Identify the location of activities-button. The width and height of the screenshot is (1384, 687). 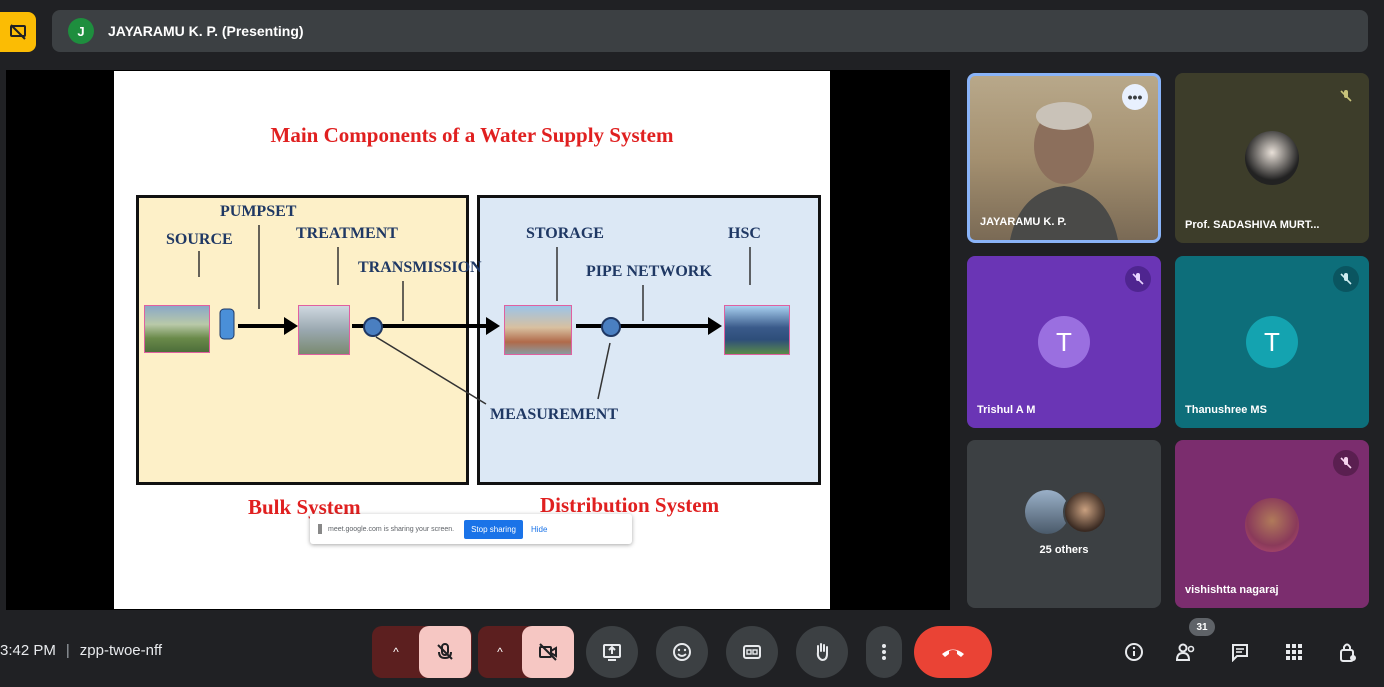
(1294, 652).